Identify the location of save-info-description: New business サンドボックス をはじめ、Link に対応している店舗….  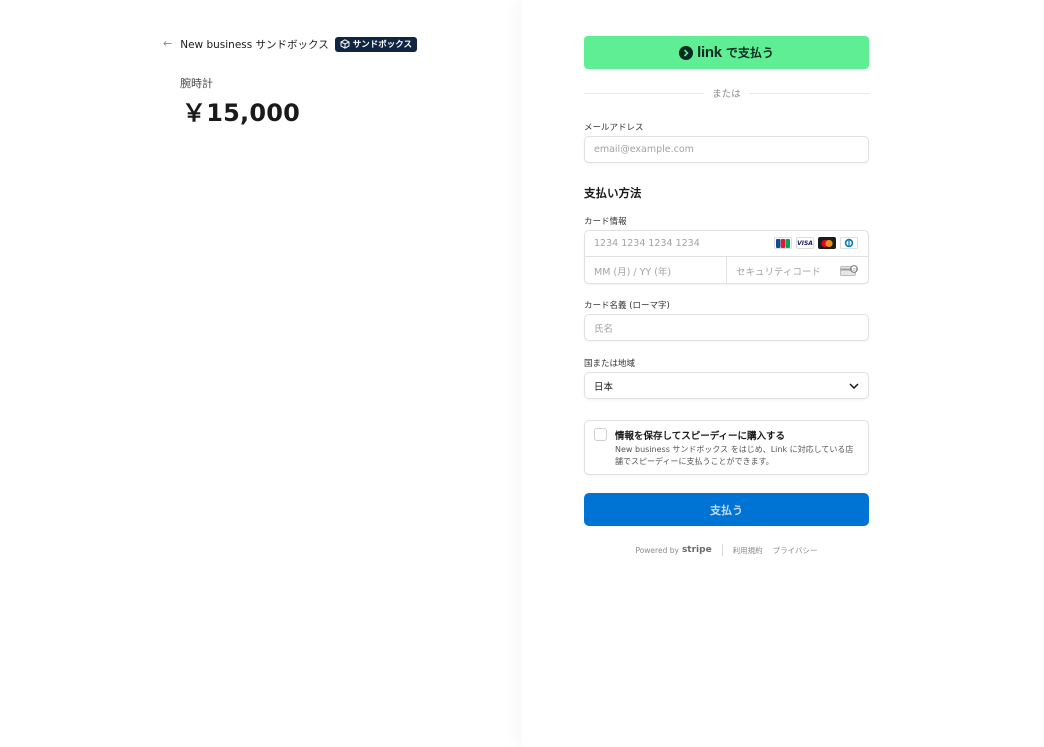
(734, 455).